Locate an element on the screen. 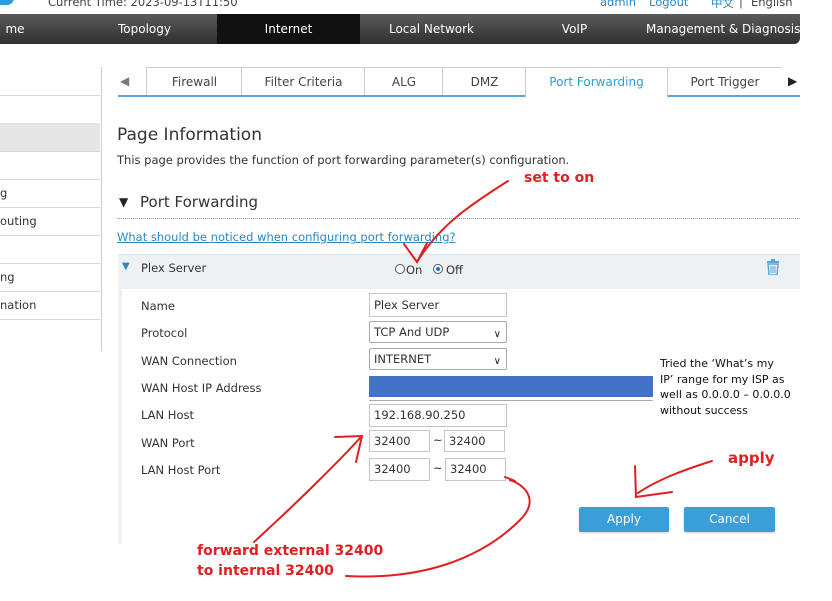  arrow-forward-to-lan is located at coordinates (438, 528).